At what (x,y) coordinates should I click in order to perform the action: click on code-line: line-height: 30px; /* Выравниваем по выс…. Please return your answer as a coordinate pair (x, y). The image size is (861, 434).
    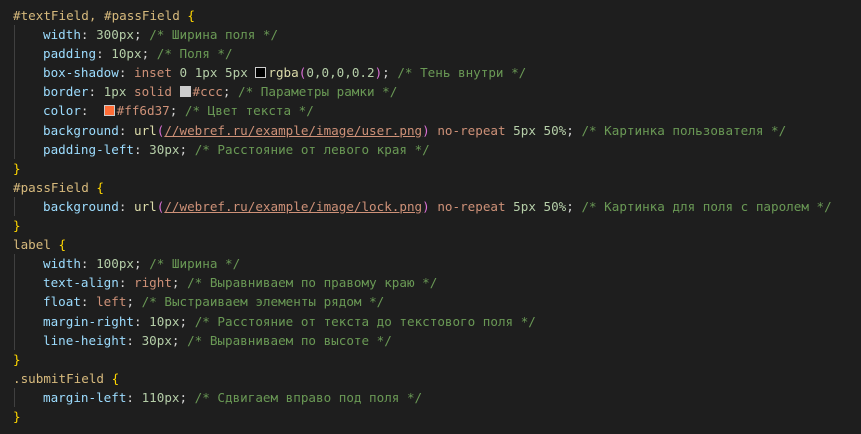
    Looking at the image, I should click on (430, 340).